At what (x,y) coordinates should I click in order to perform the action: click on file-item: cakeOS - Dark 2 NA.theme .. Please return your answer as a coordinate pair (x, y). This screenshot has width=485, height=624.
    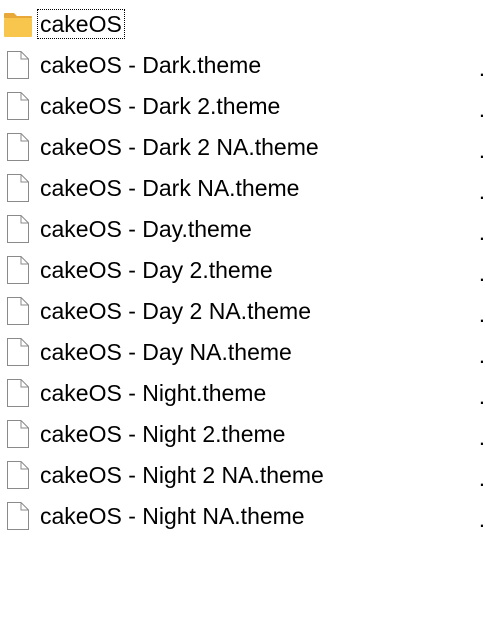
    Looking at the image, I should click on (242, 149).